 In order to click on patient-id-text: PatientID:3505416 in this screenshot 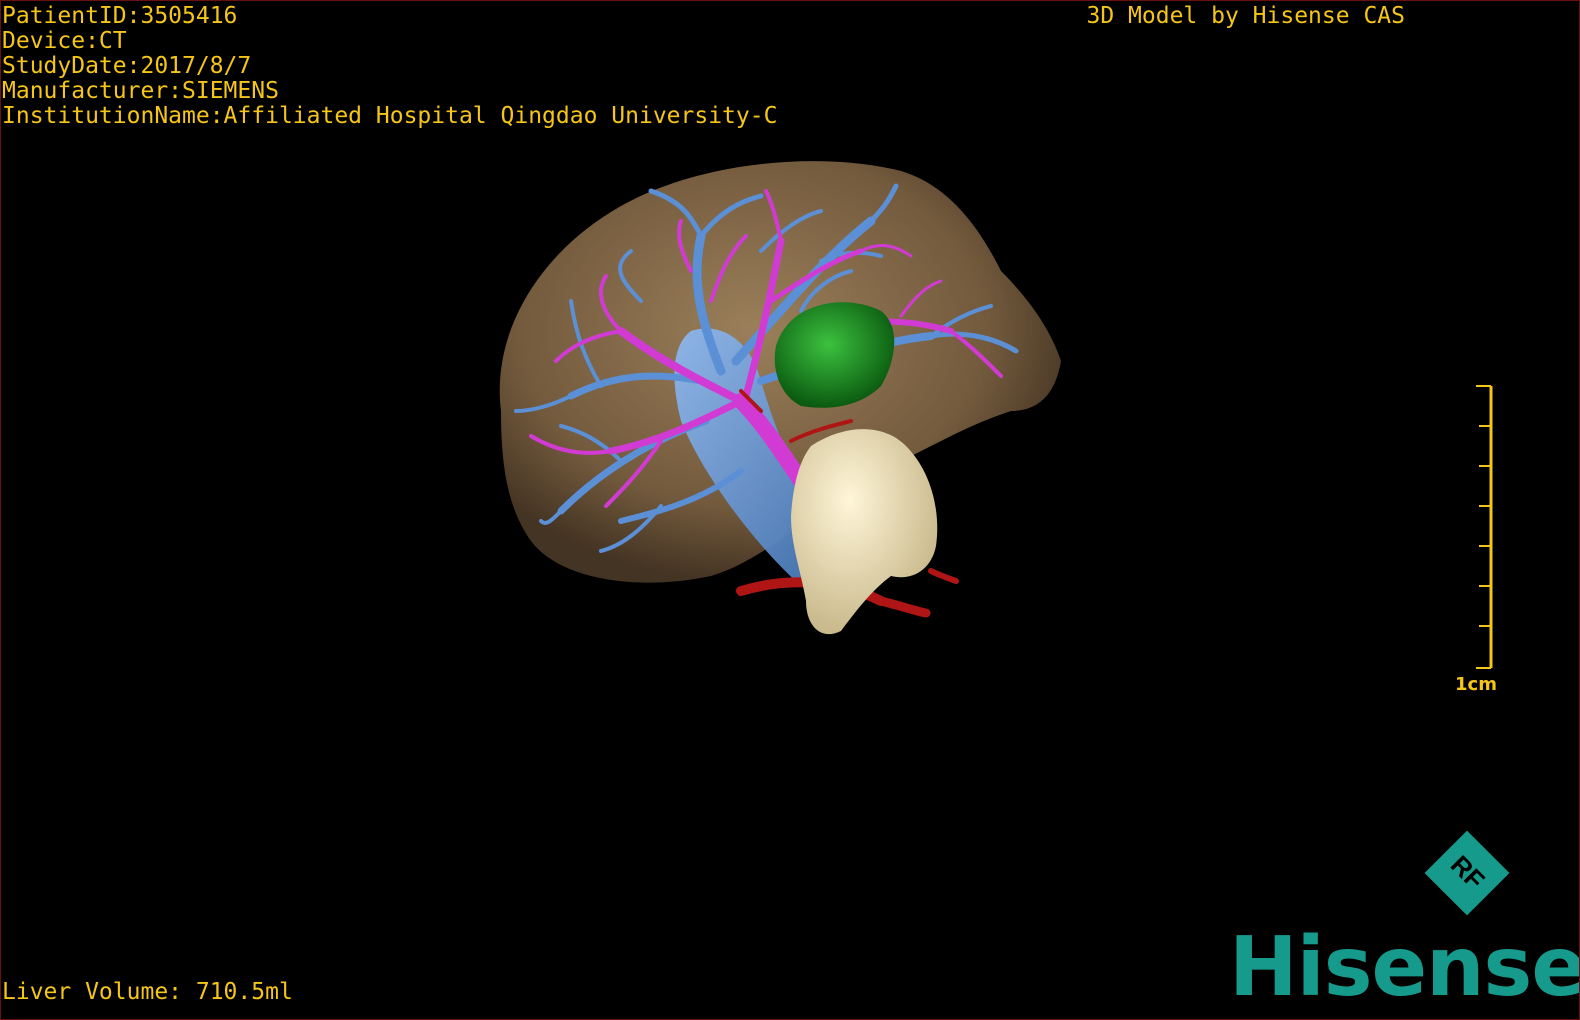, I will do `click(120, 16)`.